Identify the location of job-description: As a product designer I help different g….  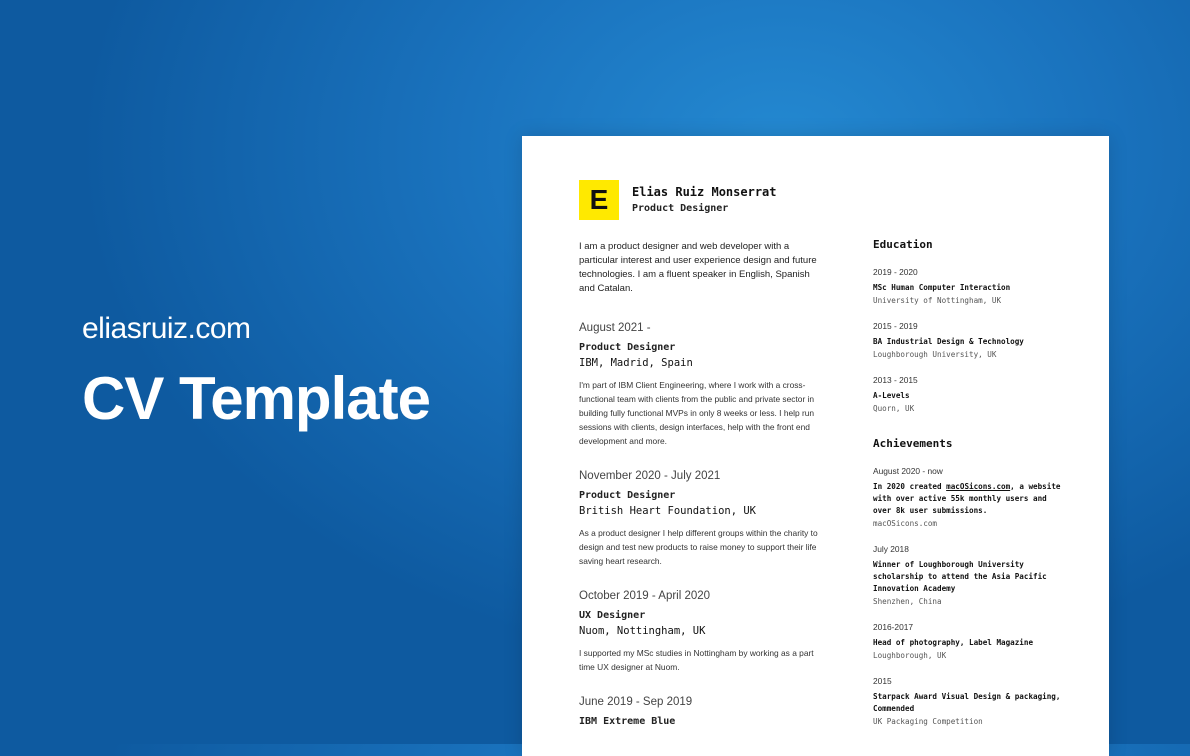
(698, 547).